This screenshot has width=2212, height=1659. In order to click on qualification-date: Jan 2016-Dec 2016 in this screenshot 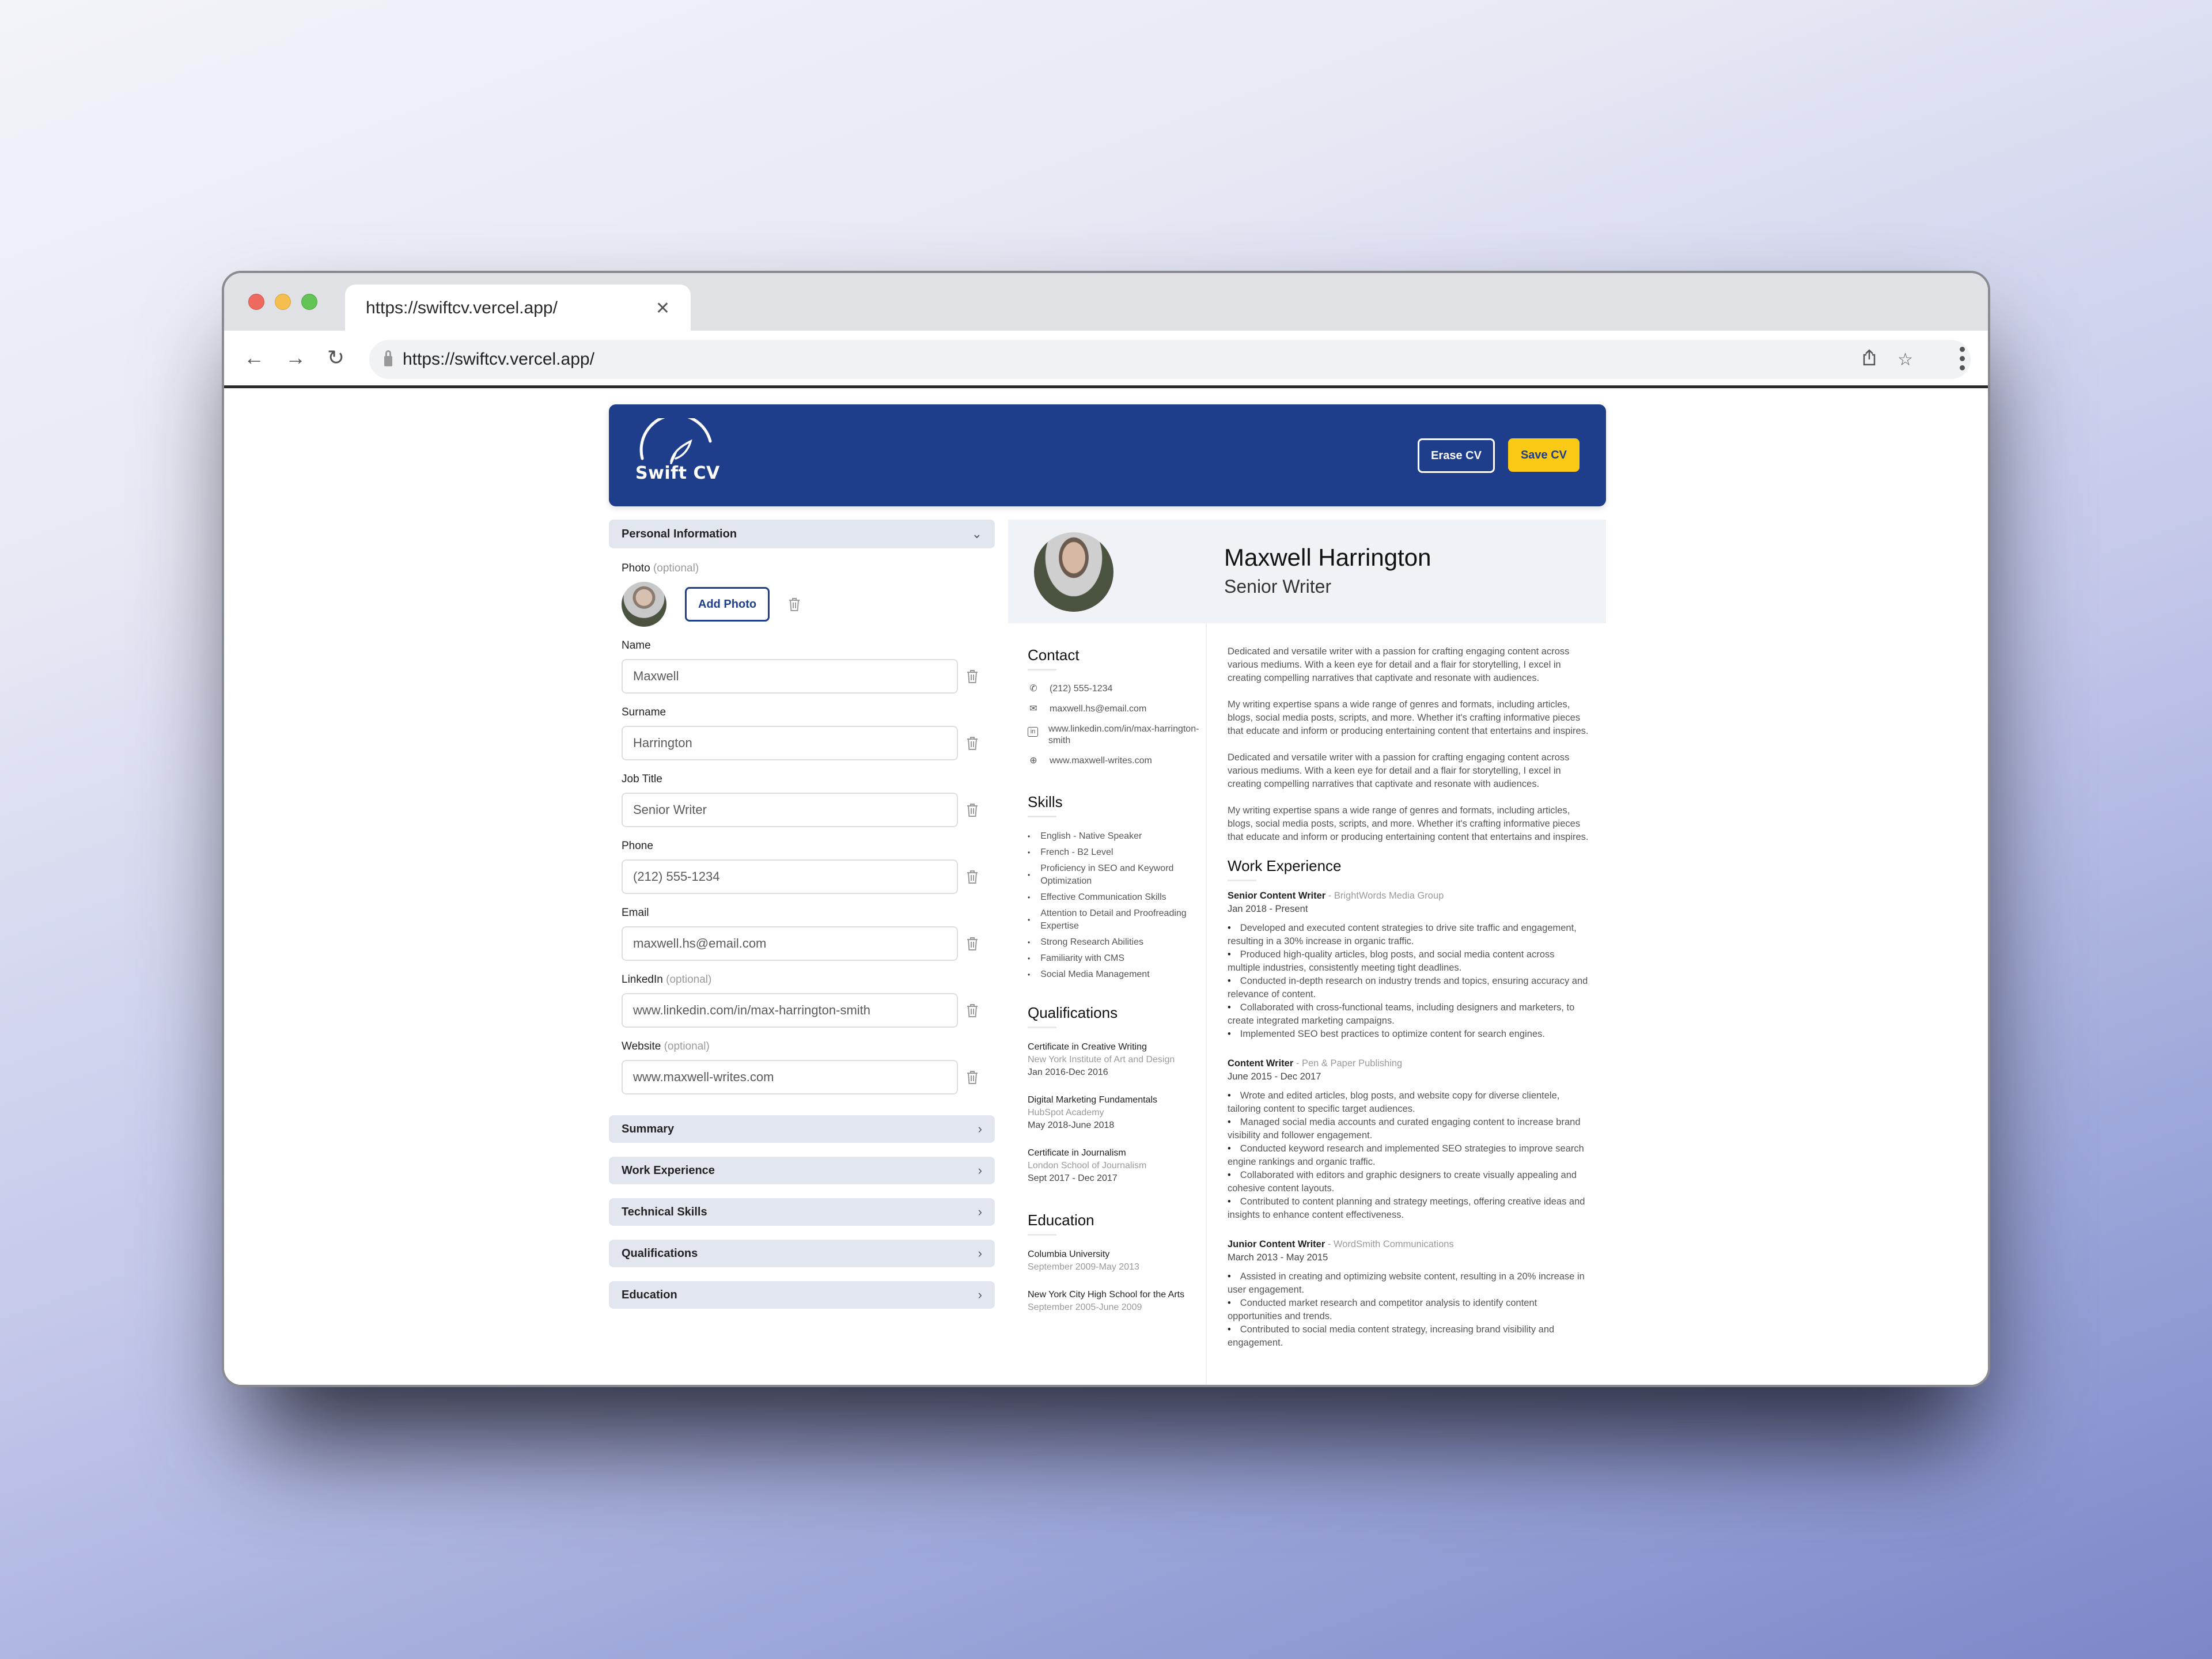, I will do `click(1068, 1072)`.